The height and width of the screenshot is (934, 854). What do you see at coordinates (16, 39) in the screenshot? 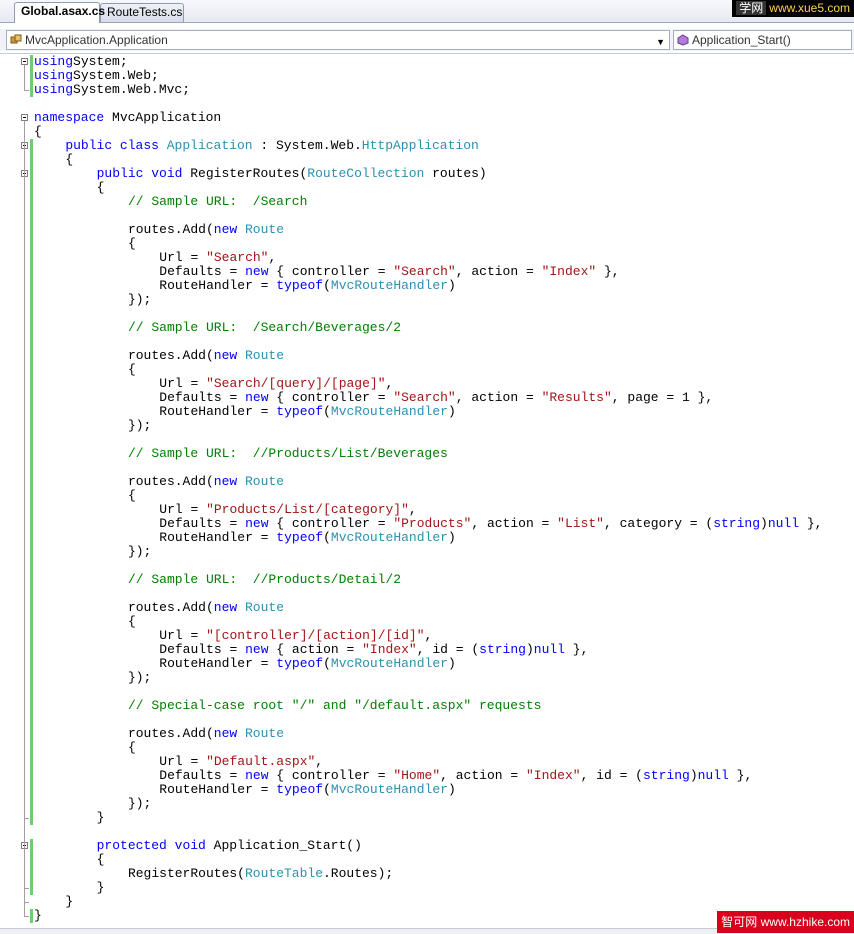
I see `class-icon` at bounding box center [16, 39].